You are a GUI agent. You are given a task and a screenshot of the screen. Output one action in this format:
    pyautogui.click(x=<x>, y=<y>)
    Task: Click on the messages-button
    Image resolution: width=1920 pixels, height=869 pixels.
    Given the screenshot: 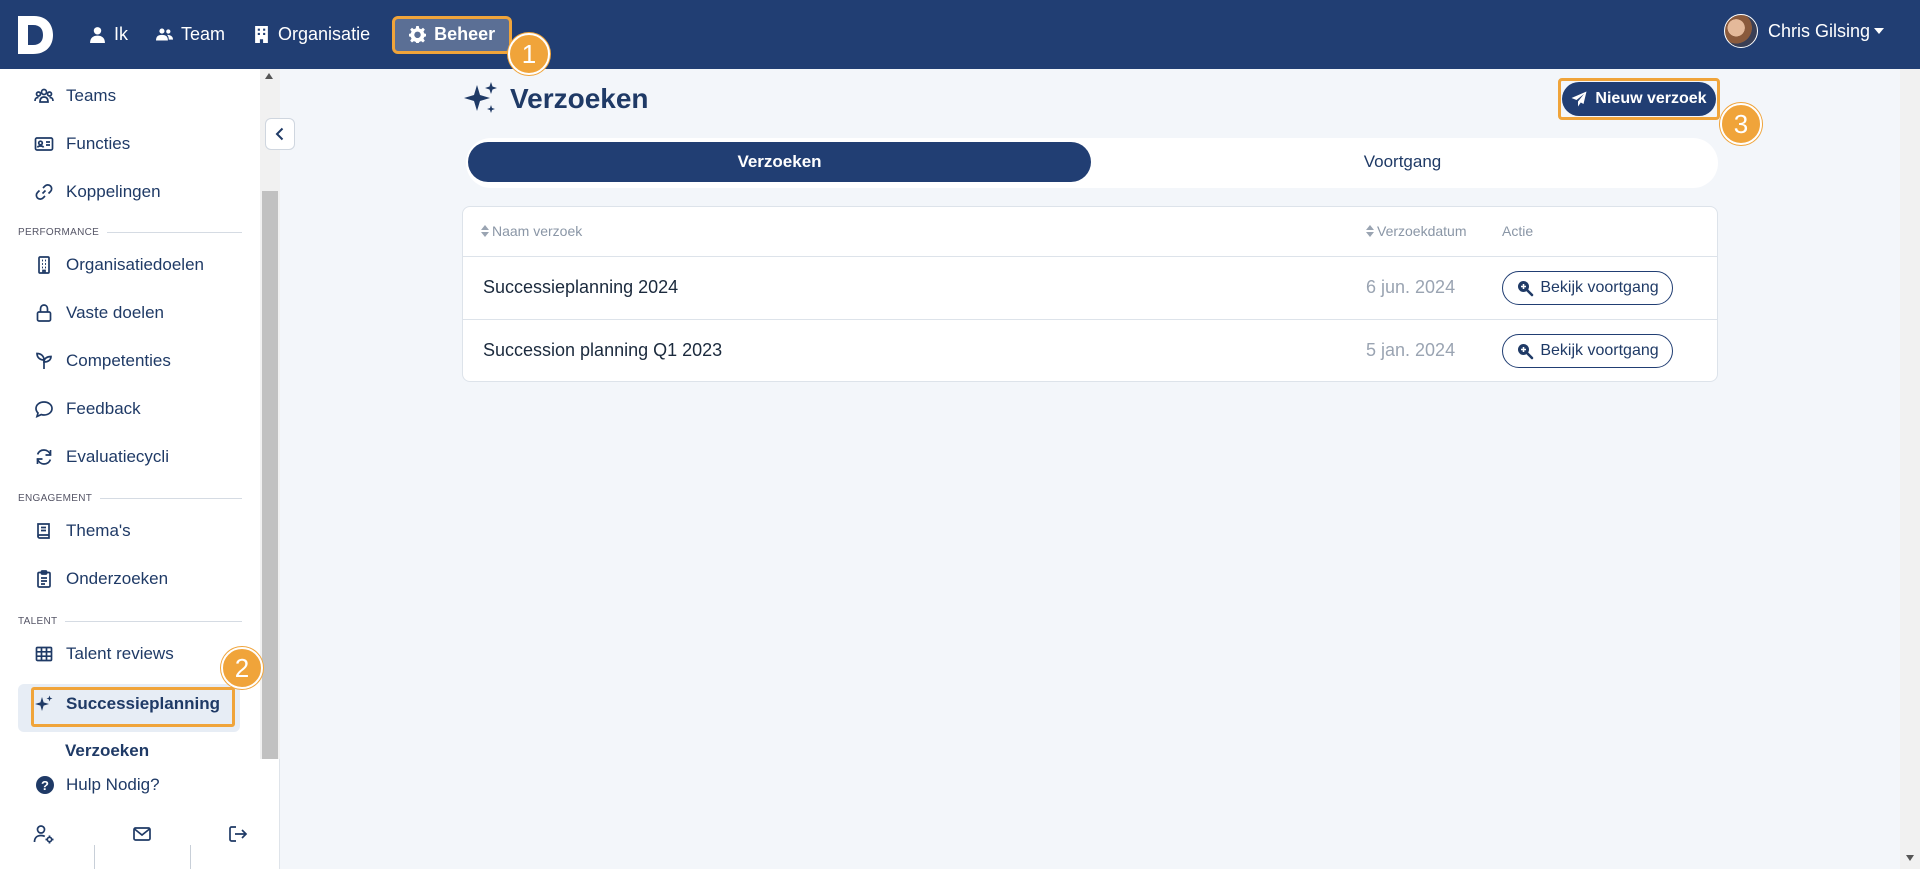 What is the action you would take?
    pyautogui.click(x=142, y=834)
    